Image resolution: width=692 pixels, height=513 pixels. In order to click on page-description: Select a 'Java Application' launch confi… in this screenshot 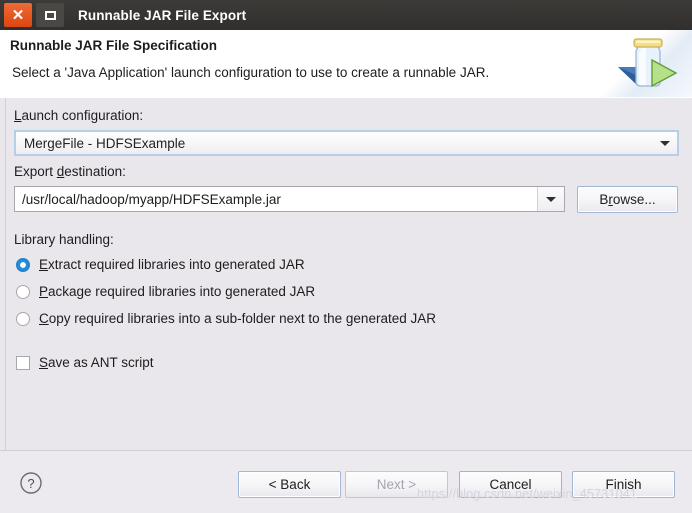, I will do `click(251, 72)`.